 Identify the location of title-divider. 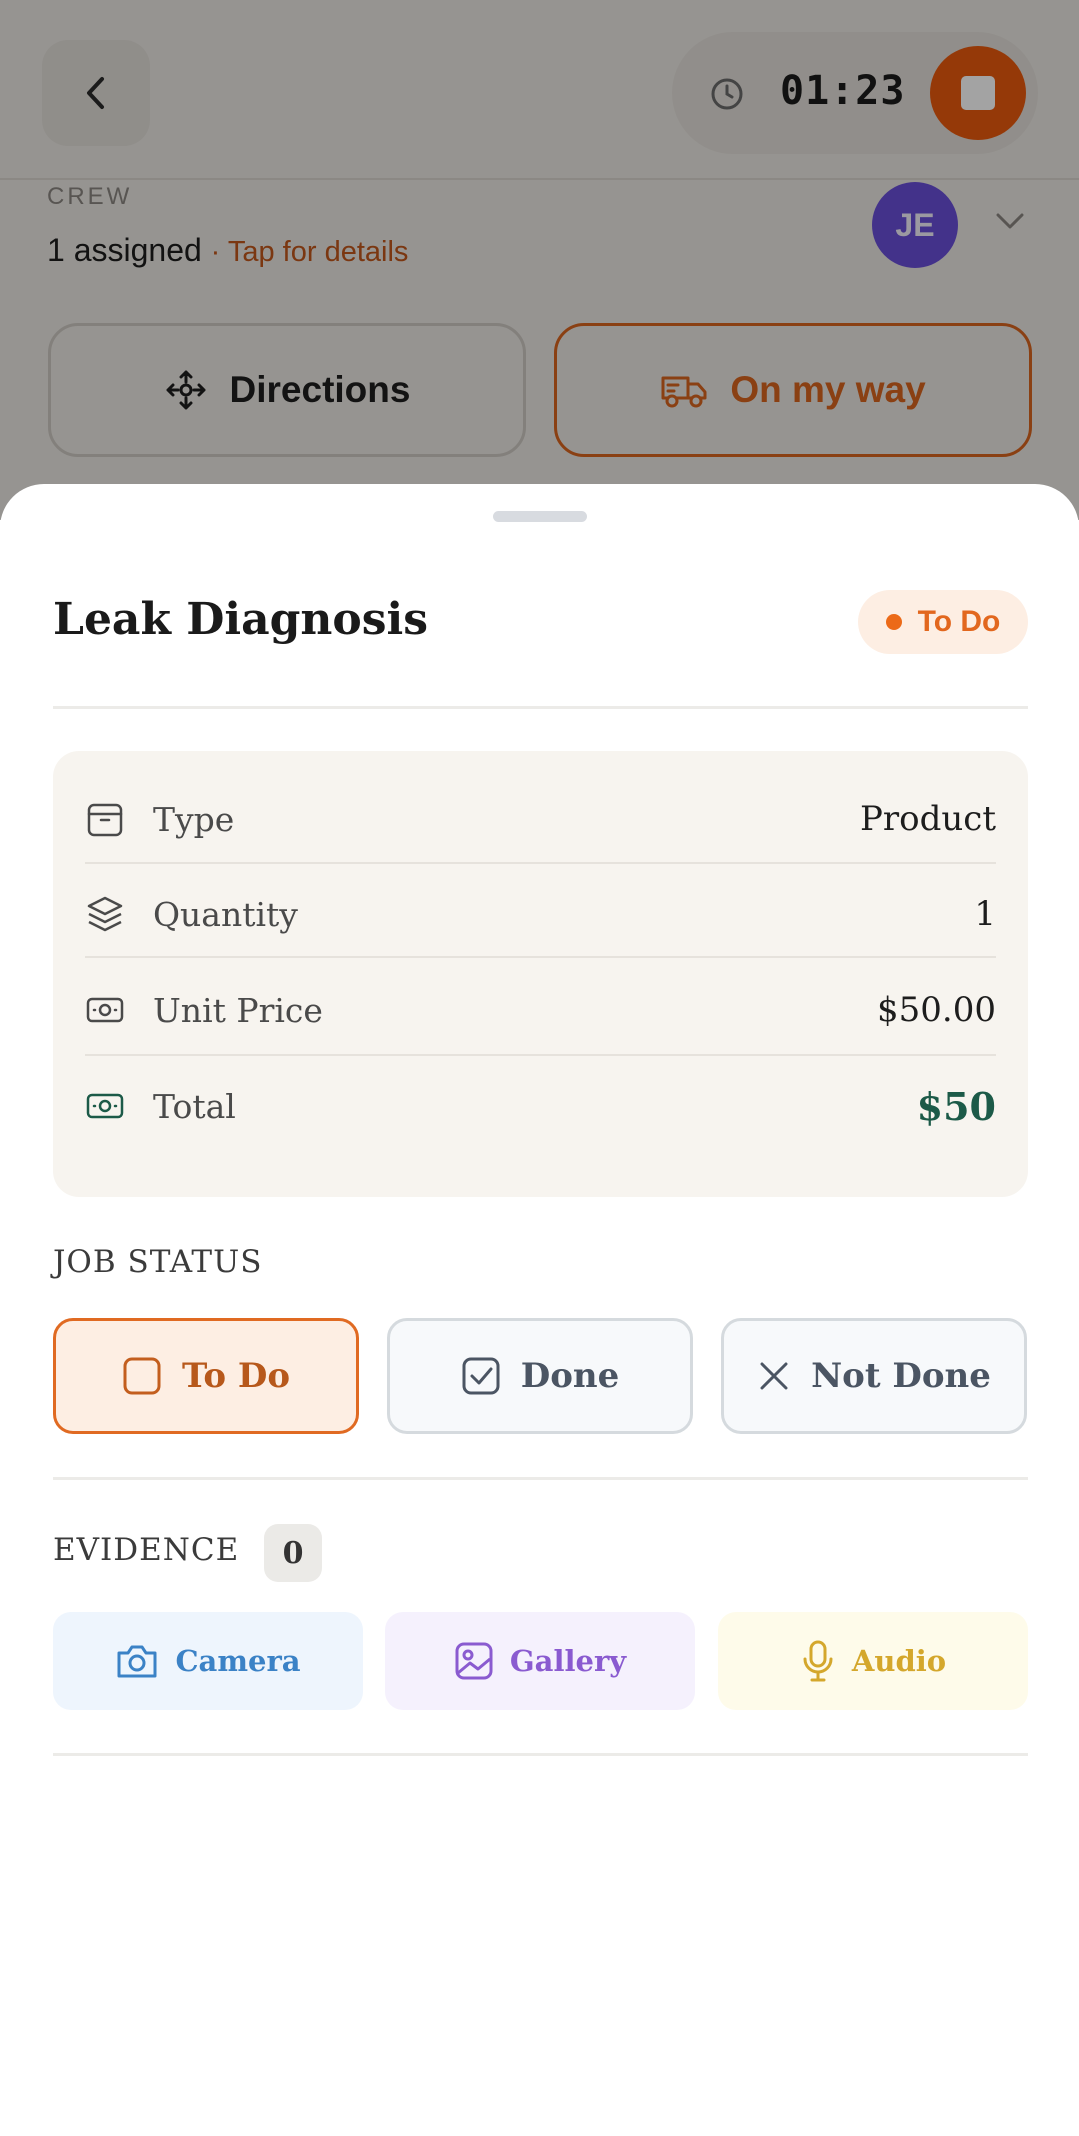
(540, 707).